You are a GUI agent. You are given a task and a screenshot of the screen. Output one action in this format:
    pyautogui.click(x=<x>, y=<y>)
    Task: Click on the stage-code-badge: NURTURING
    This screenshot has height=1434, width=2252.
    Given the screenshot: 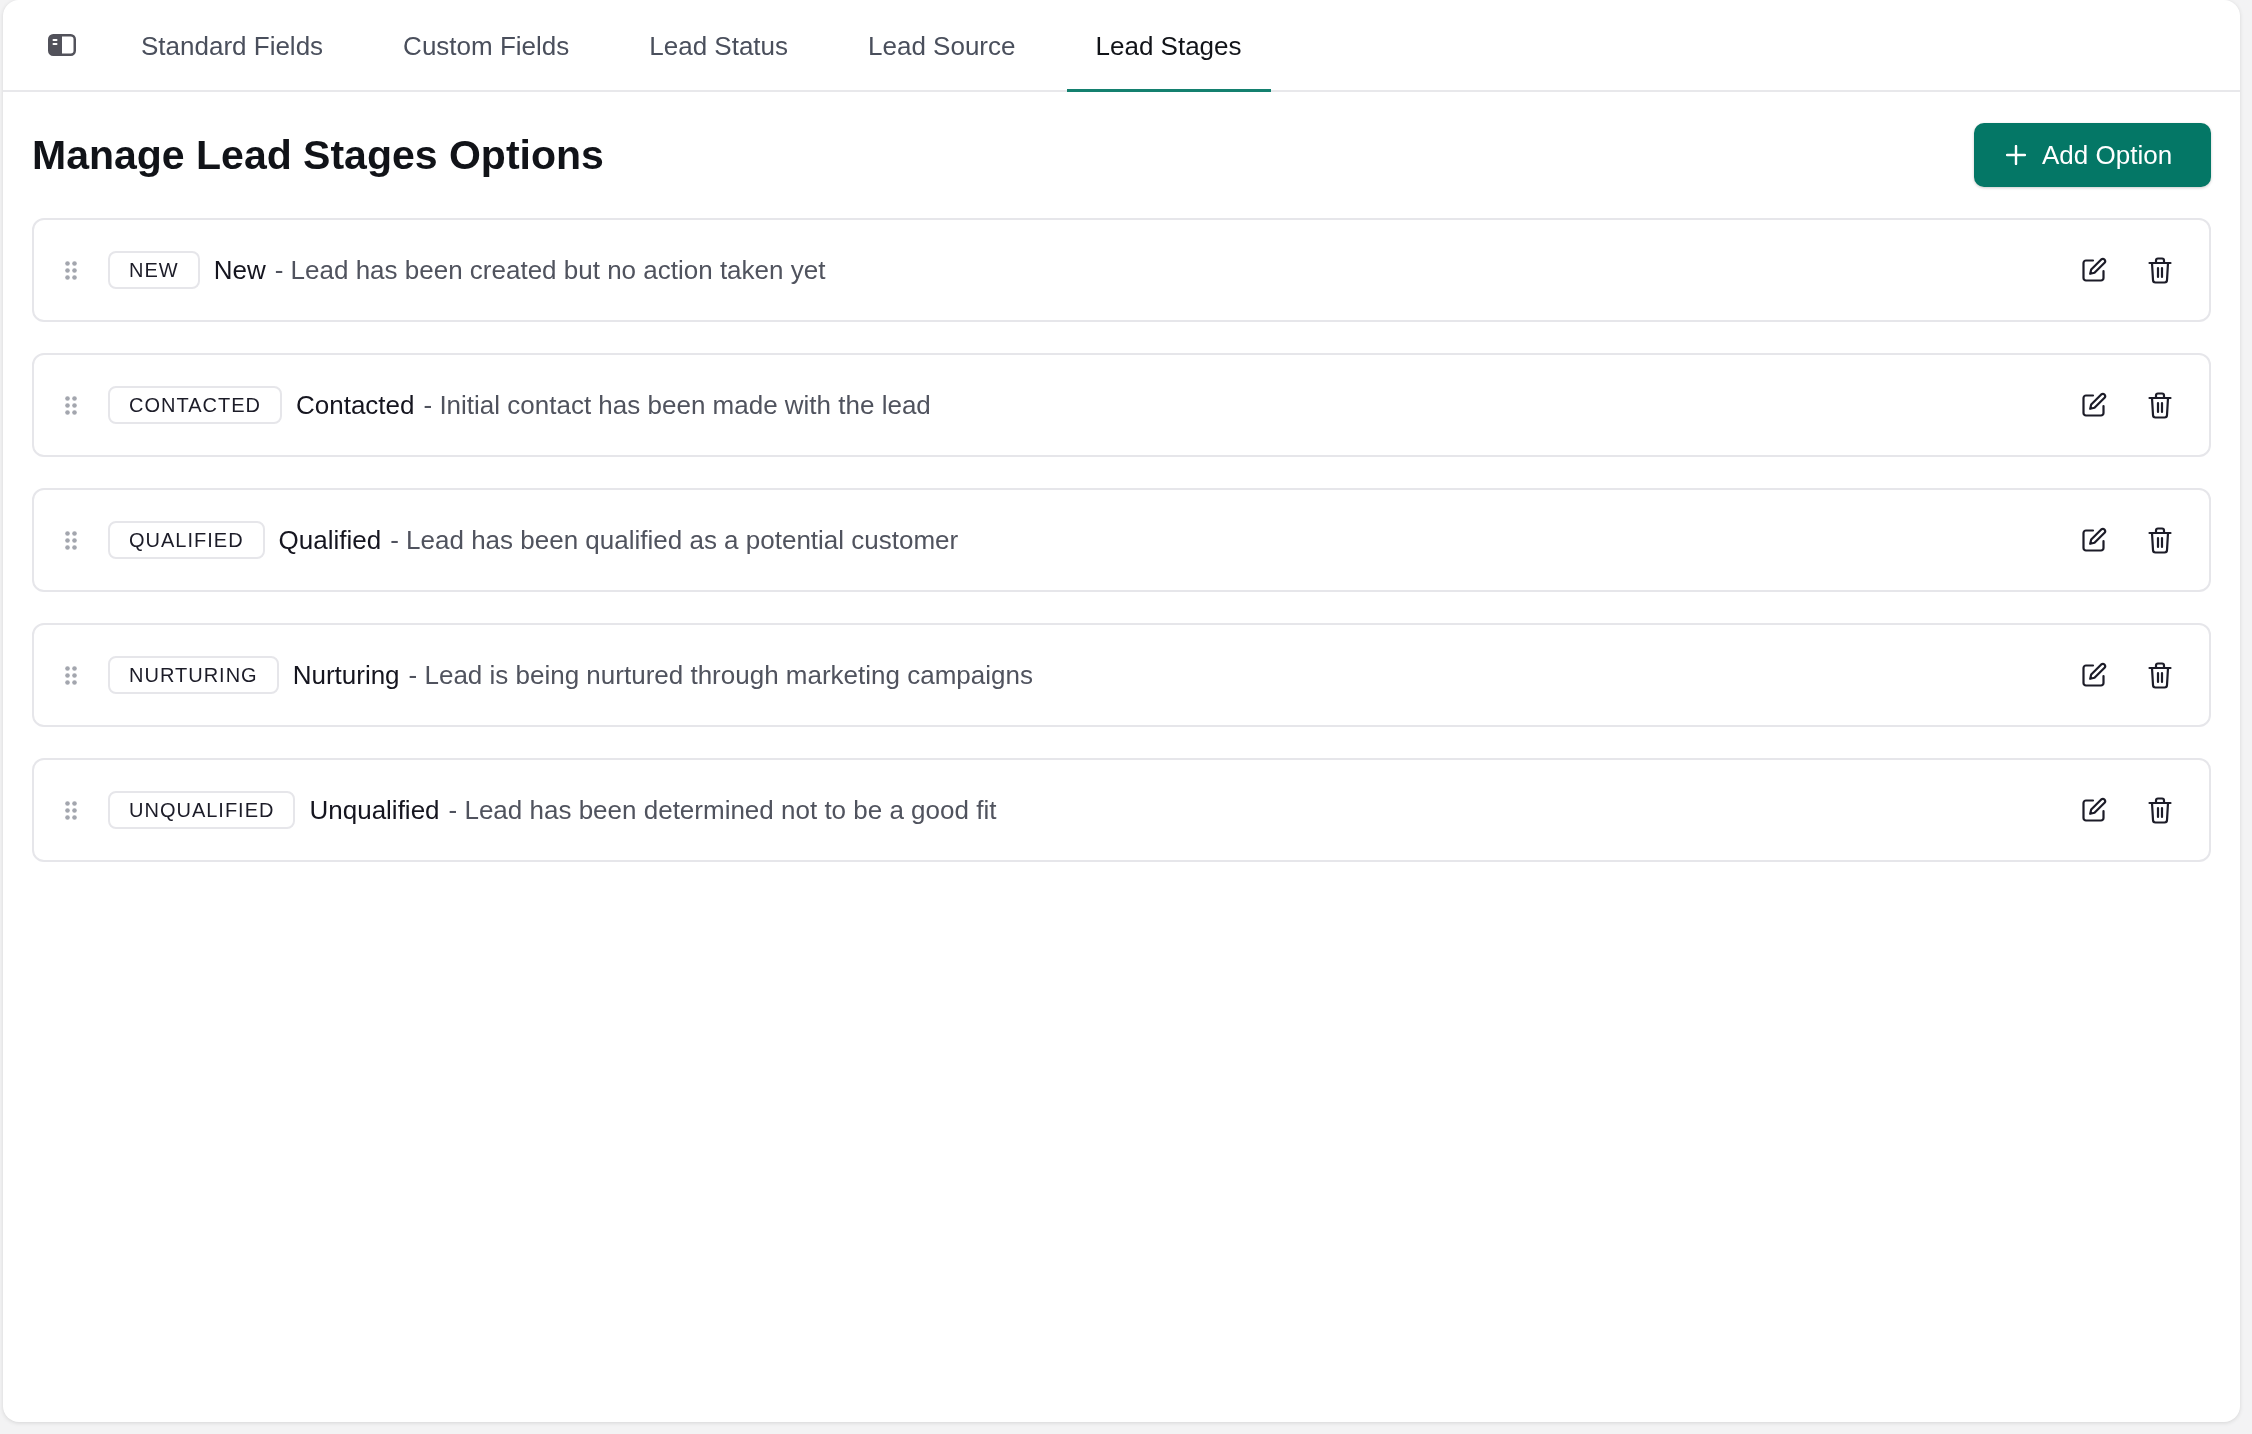 What is the action you would take?
    pyautogui.click(x=193, y=675)
    